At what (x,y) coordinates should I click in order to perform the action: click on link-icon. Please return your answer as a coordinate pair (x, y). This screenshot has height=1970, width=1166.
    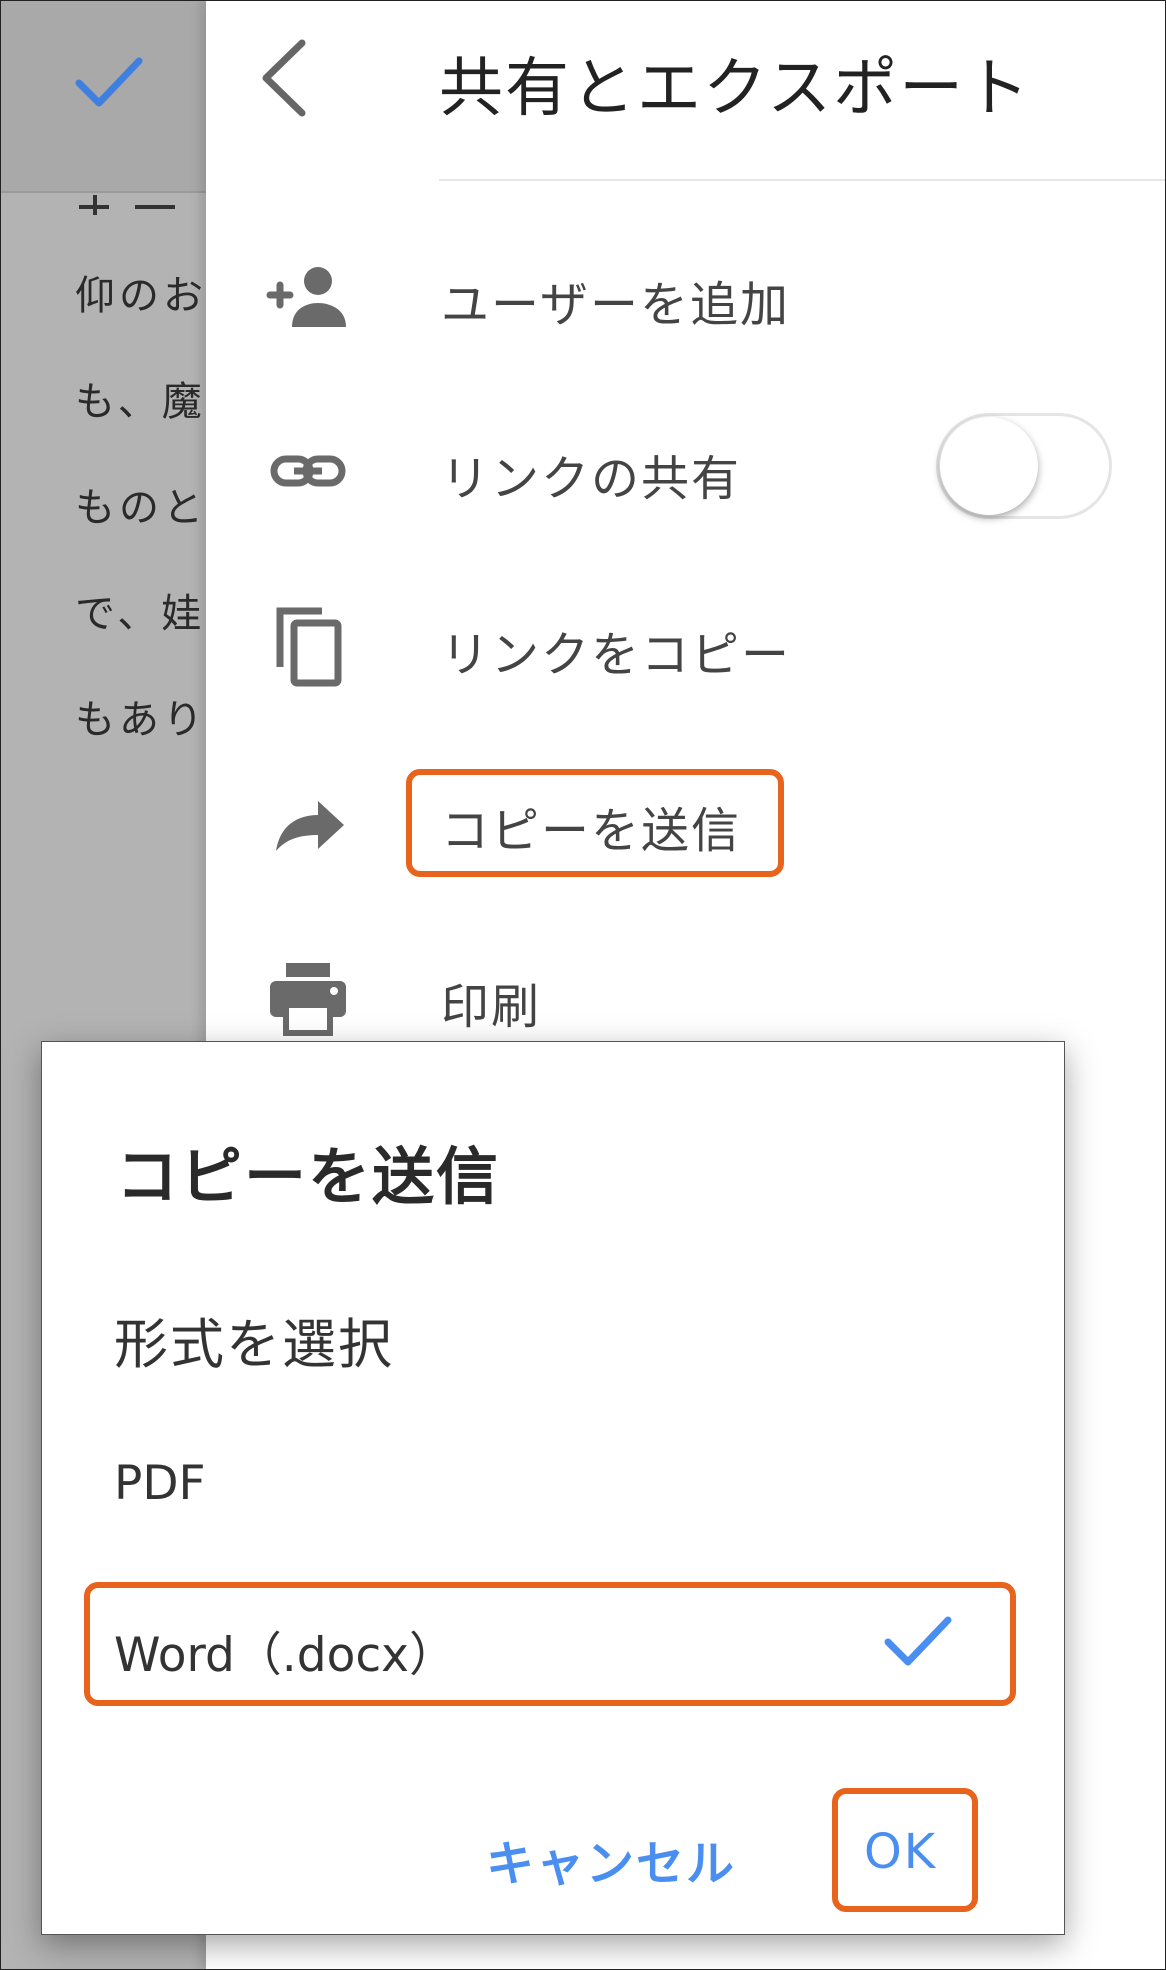
    Looking at the image, I should click on (308, 471).